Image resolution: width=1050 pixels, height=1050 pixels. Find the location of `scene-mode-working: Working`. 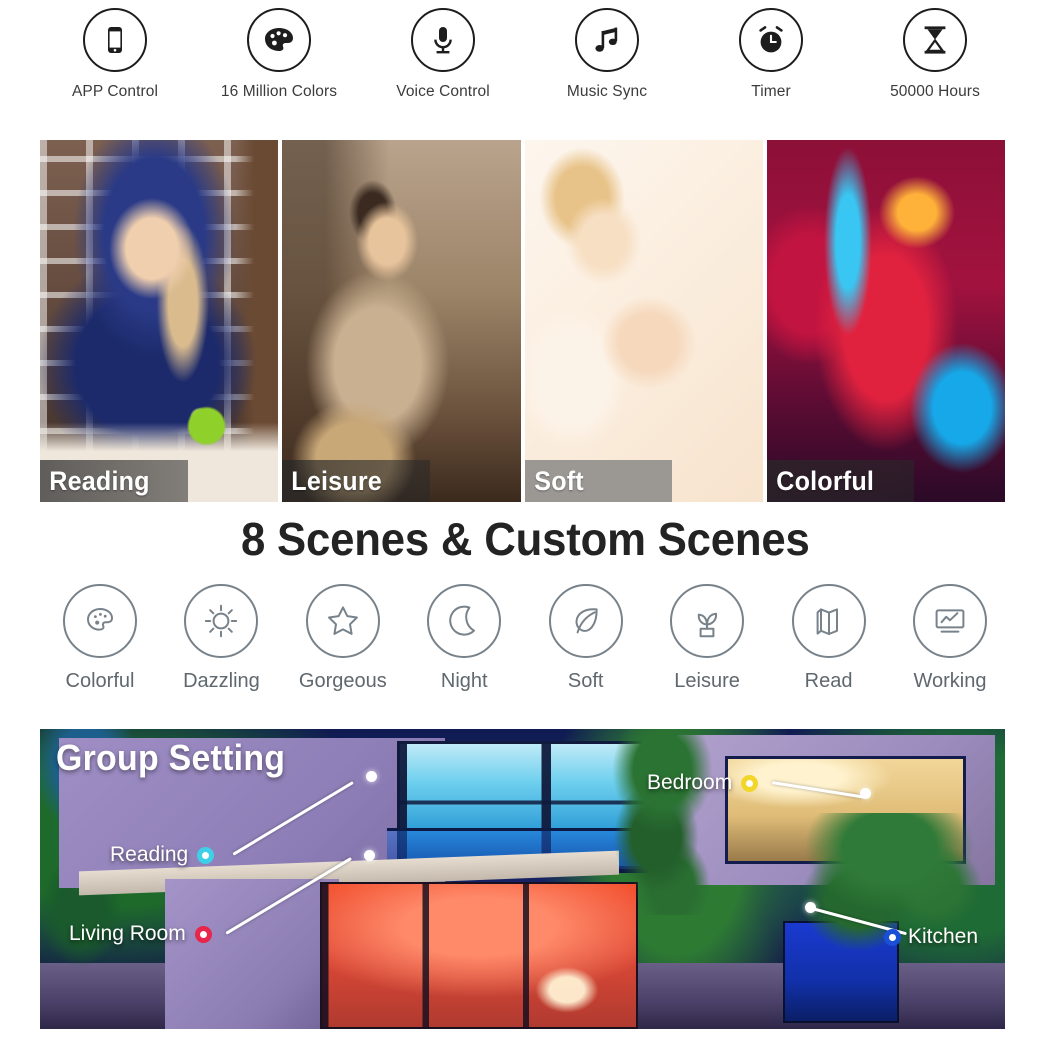

scene-mode-working: Working is located at coordinates (950, 644).